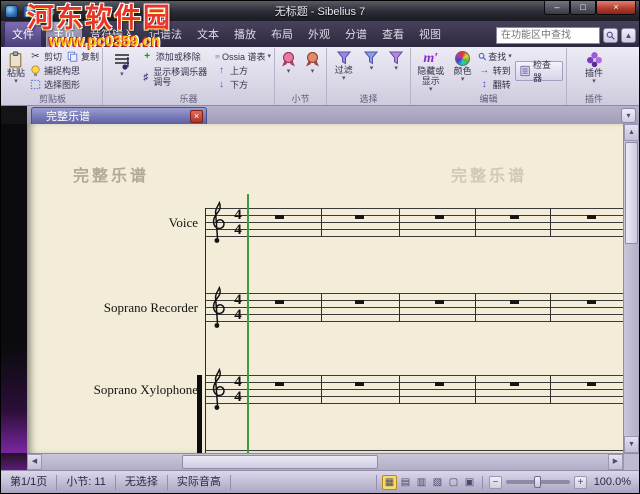 This screenshot has width=640, height=494. What do you see at coordinates (615, 462) in the screenshot?
I see `scroll-right-icon: ▶` at bounding box center [615, 462].